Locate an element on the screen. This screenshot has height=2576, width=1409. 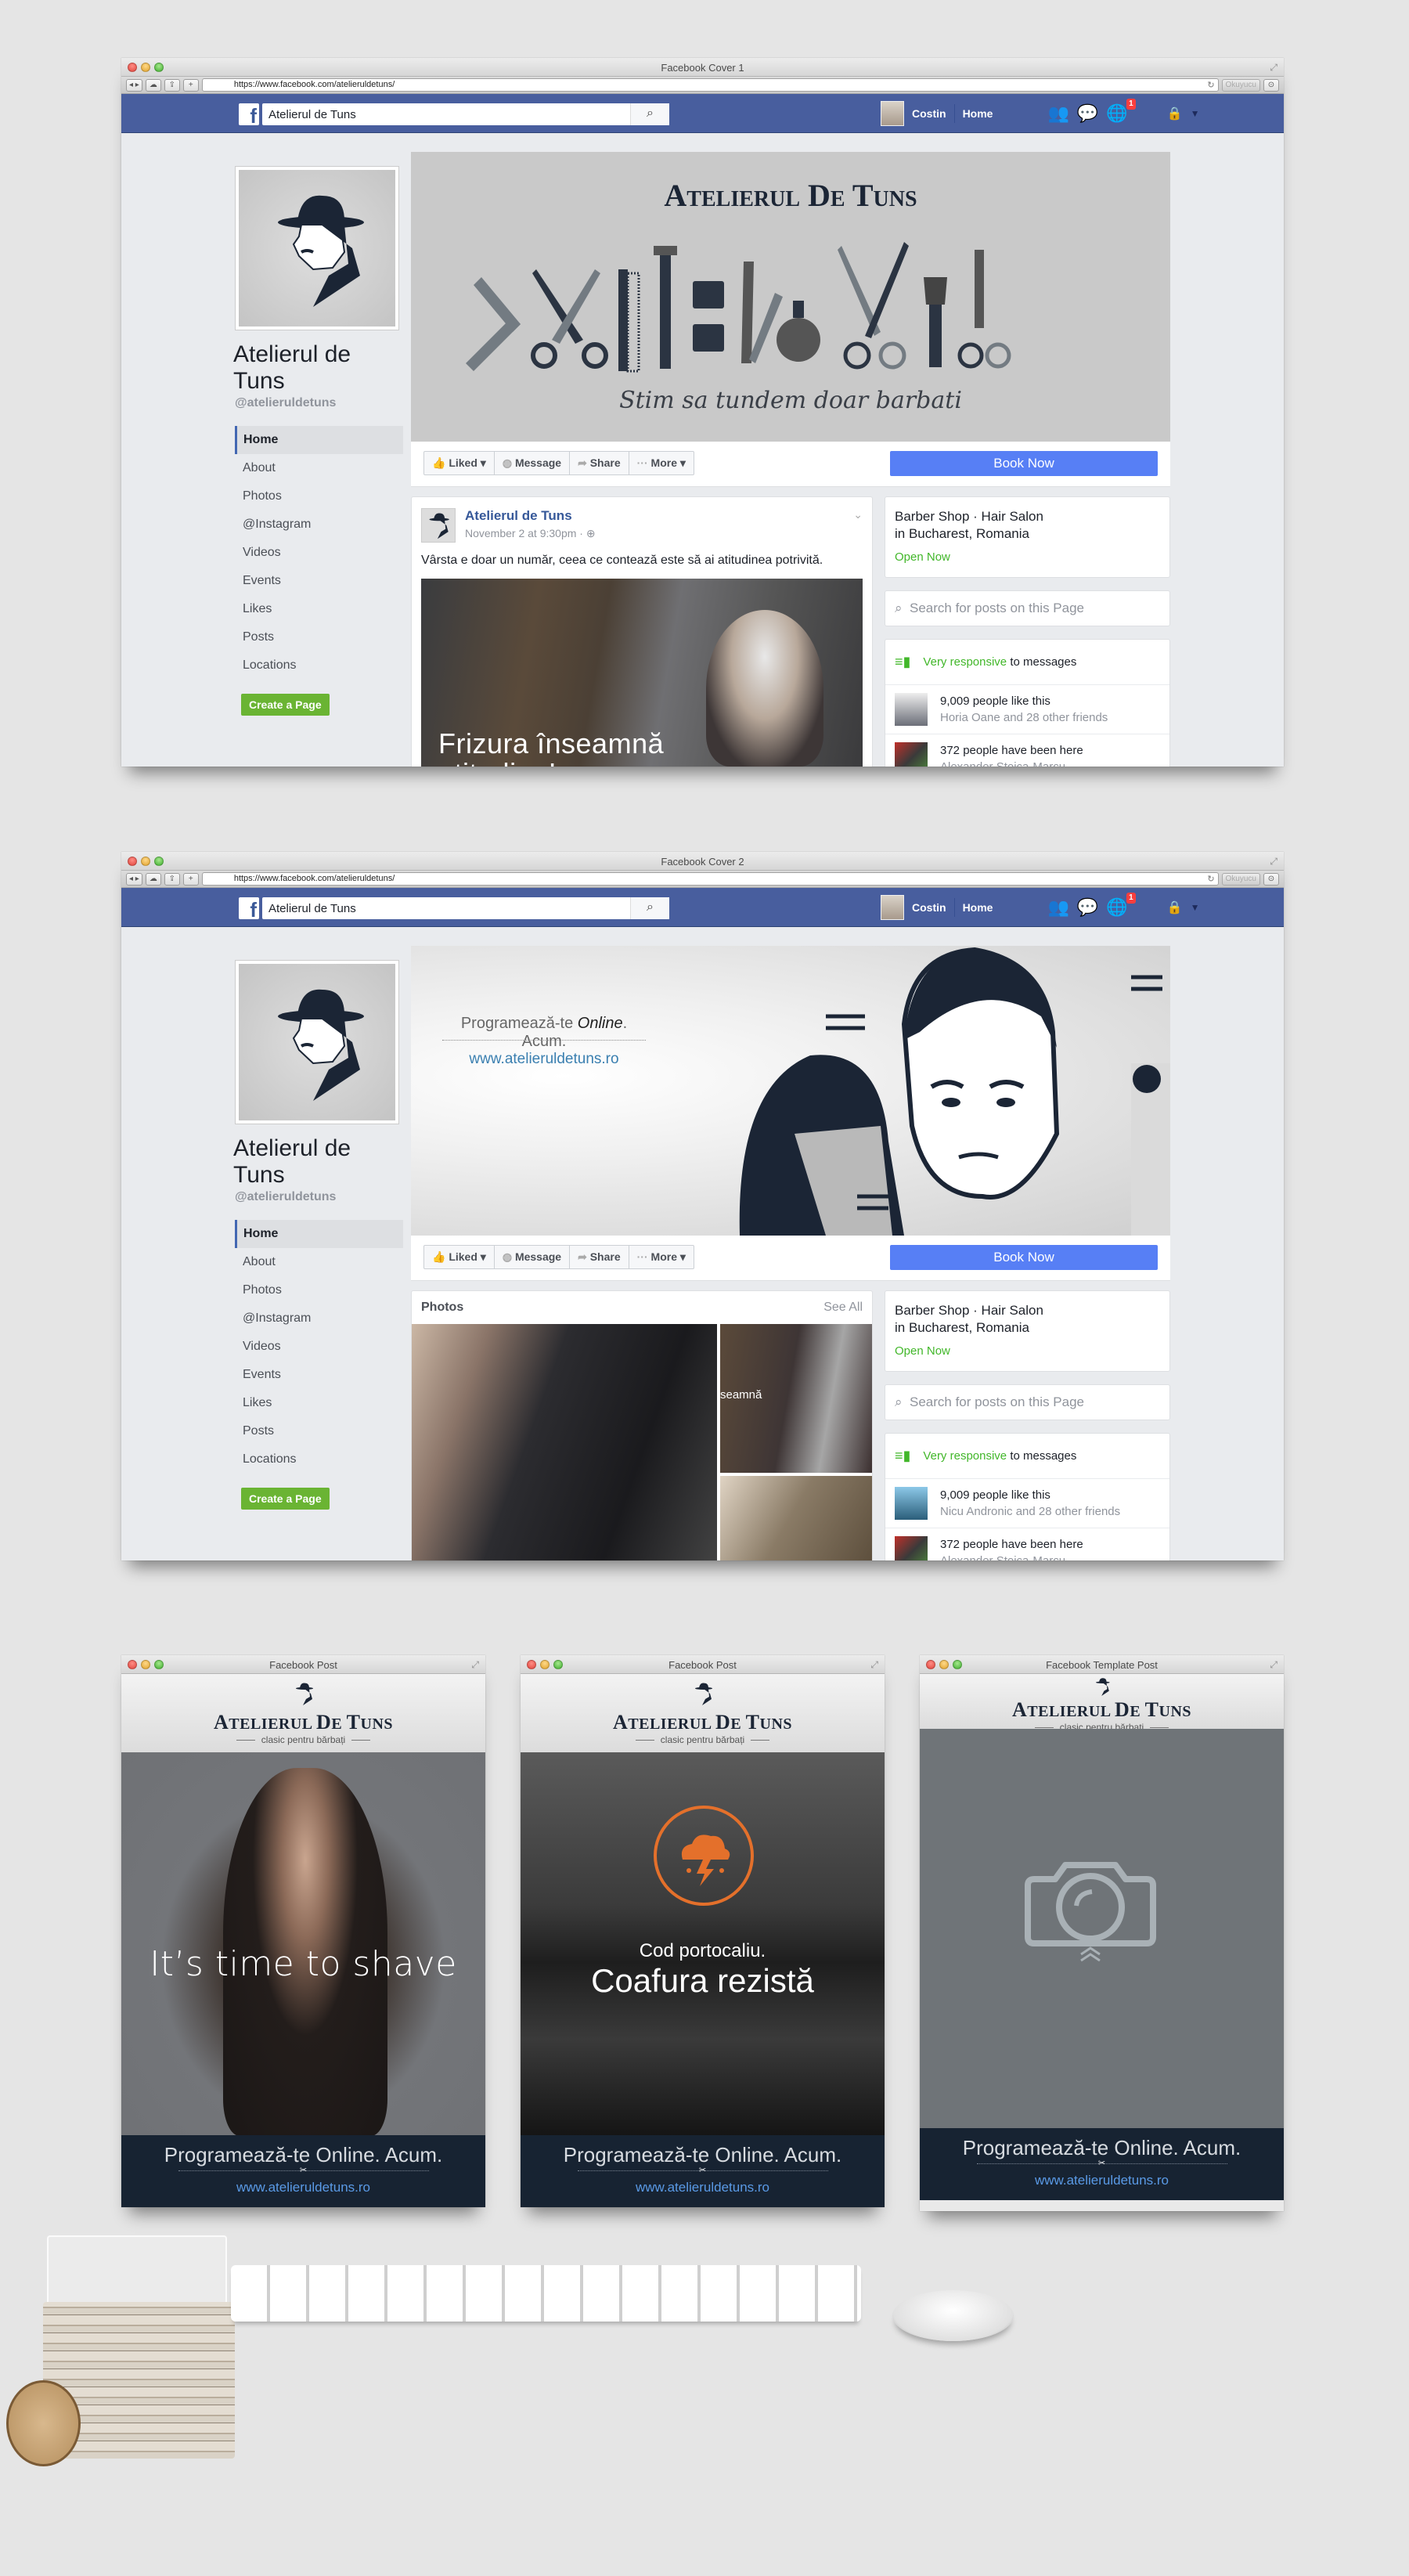
post-author-link: Atelierul de Tuns is located at coordinates (531, 516).